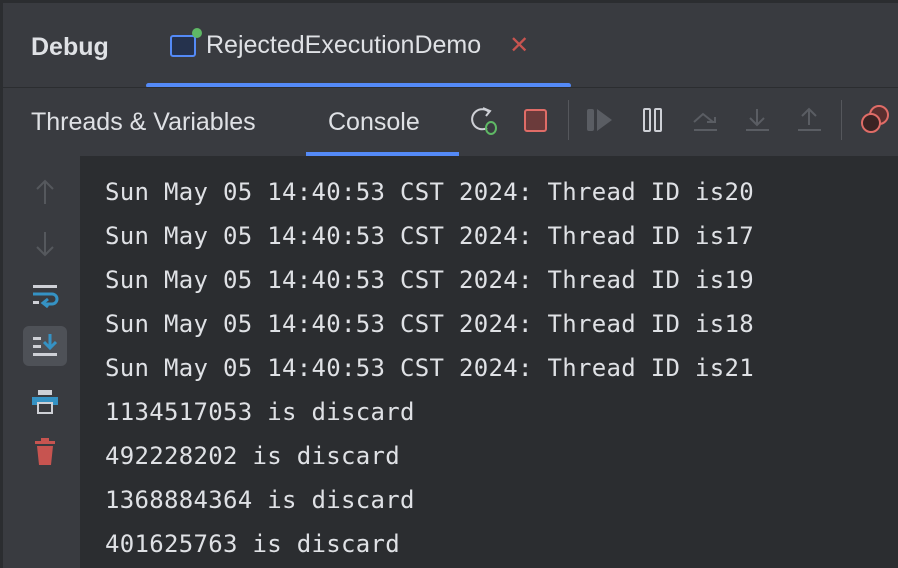 The height and width of the screenshot is (568, 898). Describe the element at coordinates (45, 244) in the screenshot. I see `down-arrow-icon` at that location.